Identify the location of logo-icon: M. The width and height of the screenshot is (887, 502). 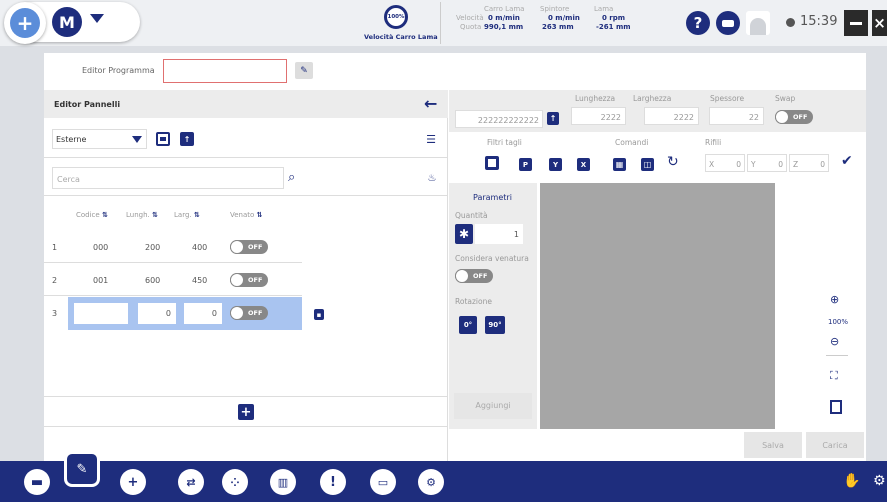
(67, 22).